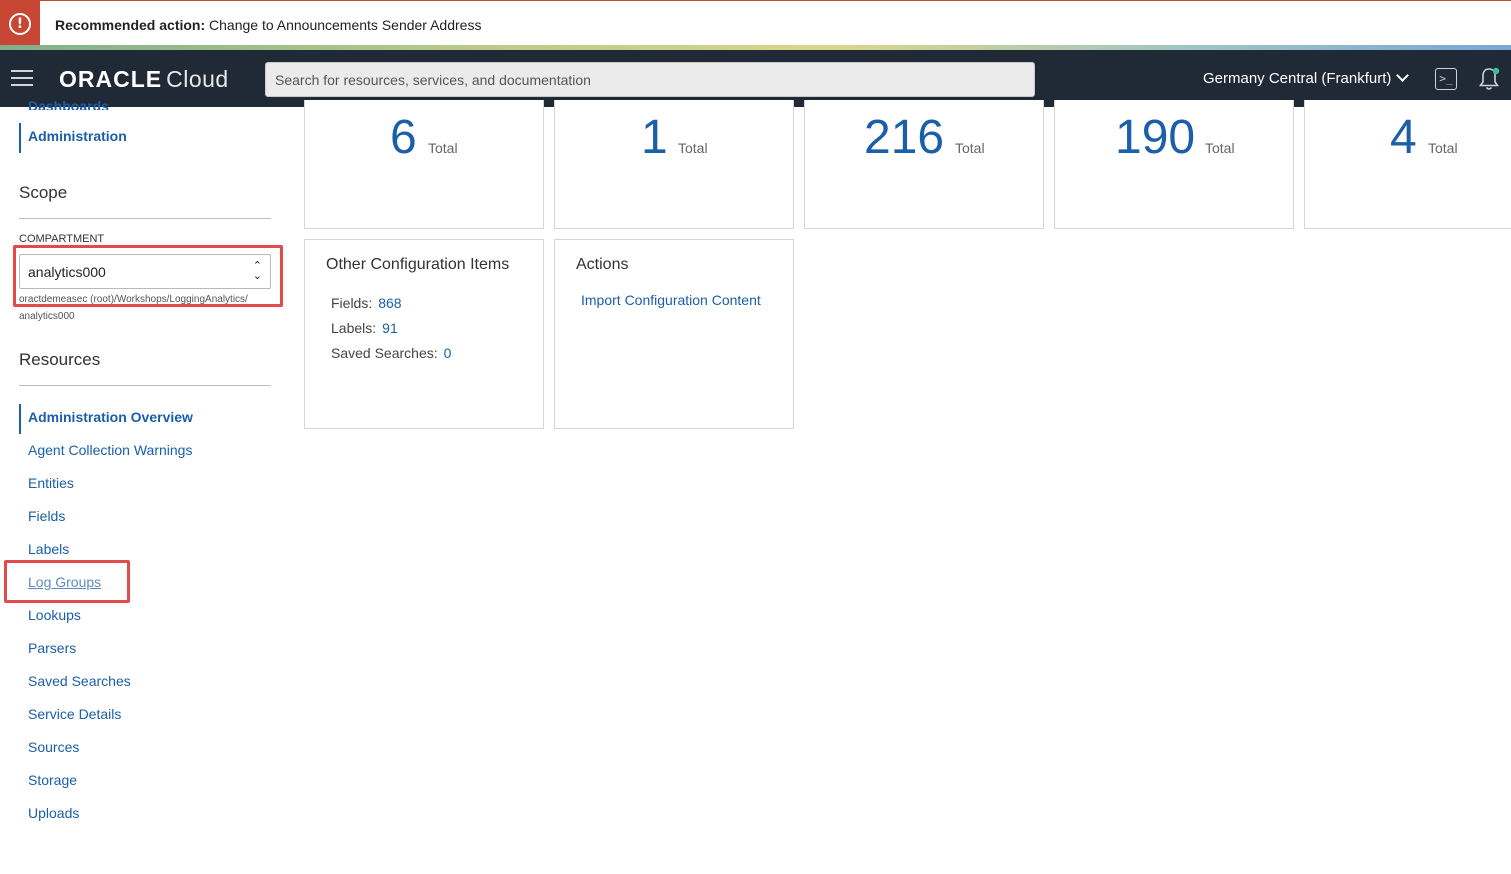  I want to click on region-selector: Germany Central (Frankfurt), so click(1306, 78).